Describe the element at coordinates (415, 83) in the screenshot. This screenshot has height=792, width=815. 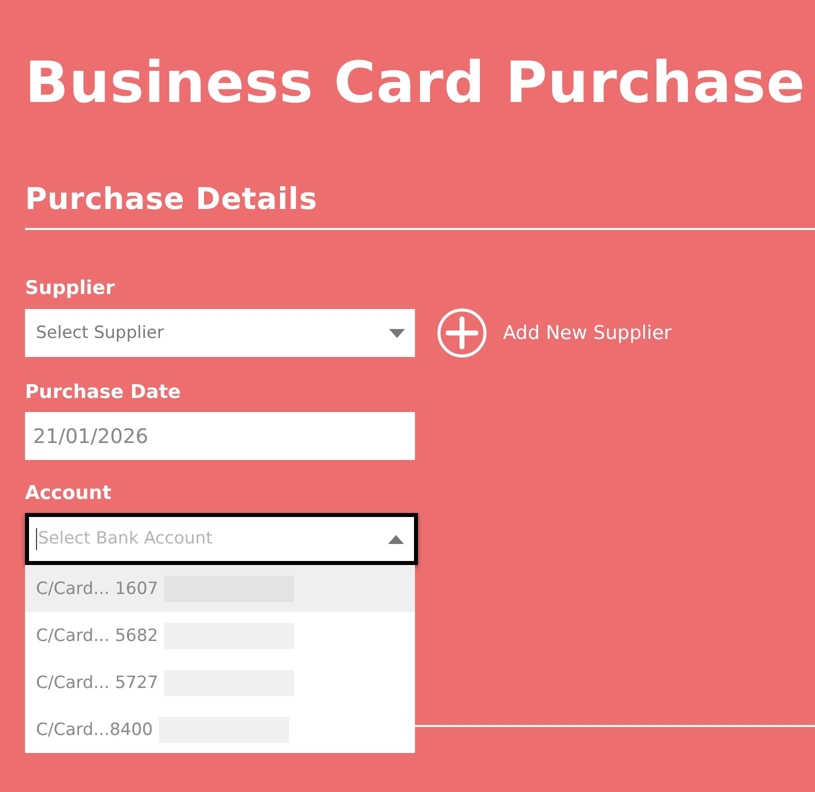
I see `page-title: Business Card Purchase` at that location.